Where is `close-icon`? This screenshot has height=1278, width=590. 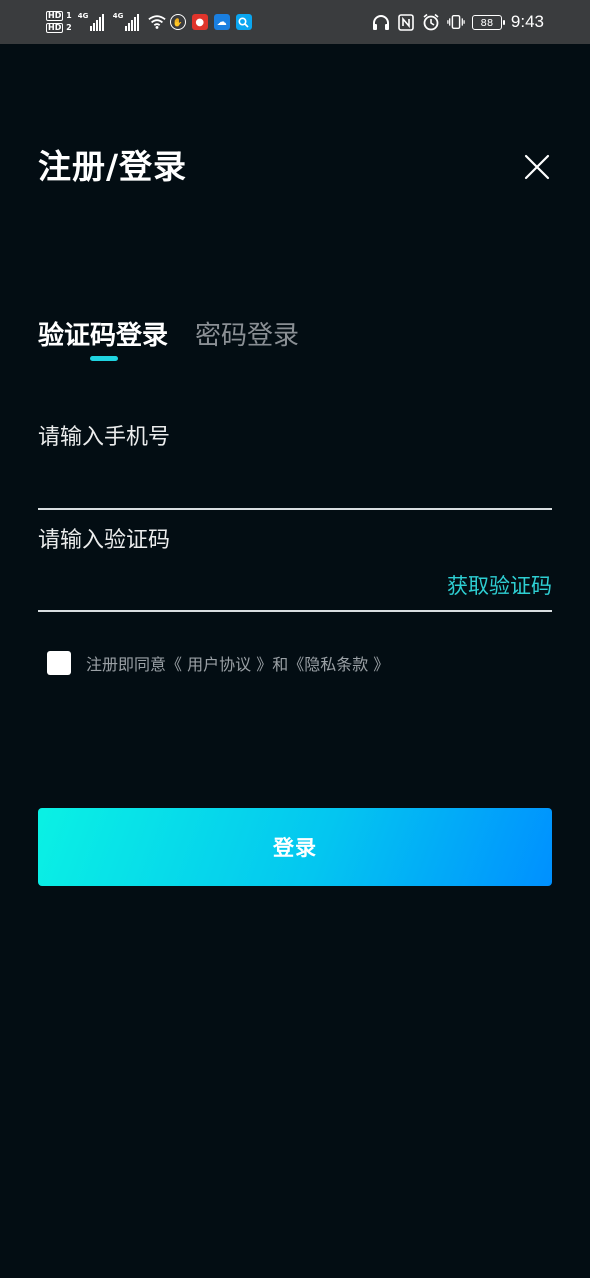
close-icon is located at coordinates (537, 167).